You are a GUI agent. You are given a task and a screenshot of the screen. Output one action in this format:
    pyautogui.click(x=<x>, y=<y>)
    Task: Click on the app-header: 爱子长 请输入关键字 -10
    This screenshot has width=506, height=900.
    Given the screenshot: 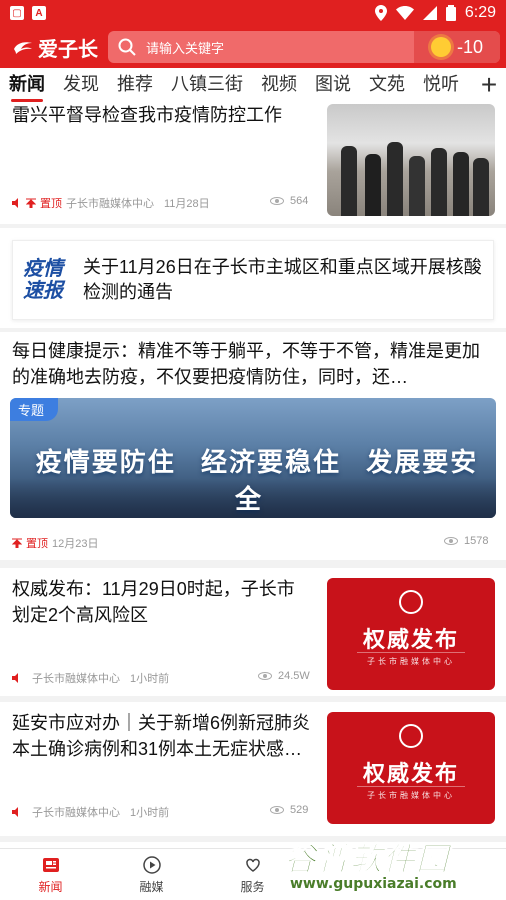 What is the action you would take?
    pyautogui.click(x=253, y=47)
    